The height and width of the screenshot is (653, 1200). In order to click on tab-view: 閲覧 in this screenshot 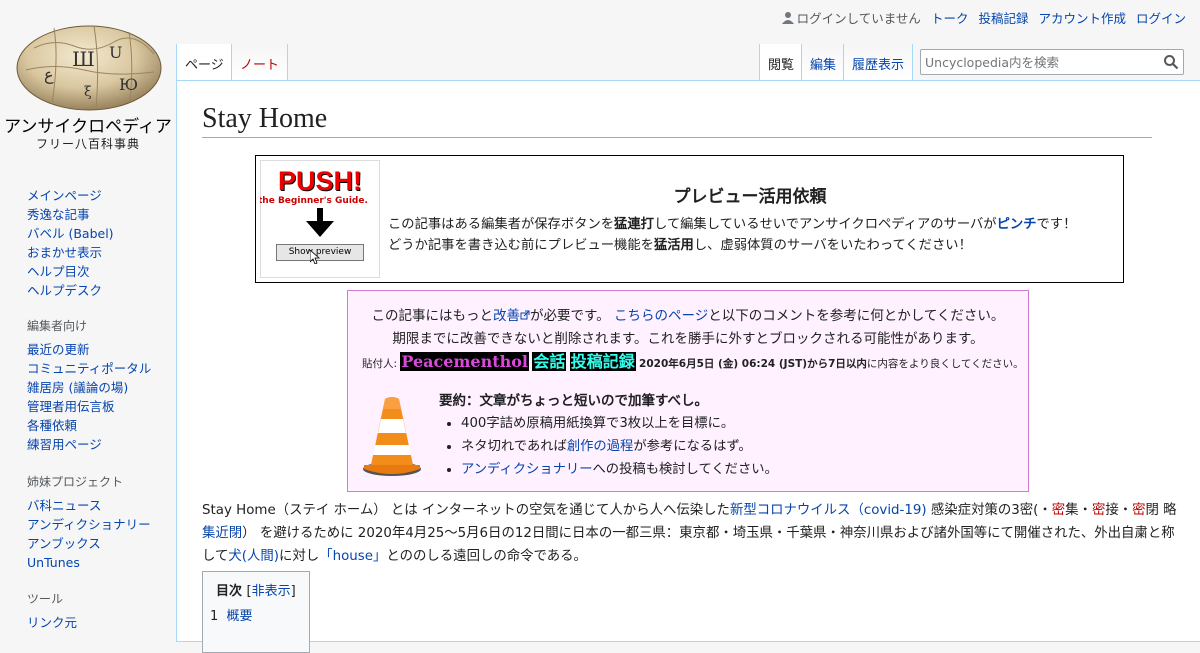, I will do `click(781, 62)`.